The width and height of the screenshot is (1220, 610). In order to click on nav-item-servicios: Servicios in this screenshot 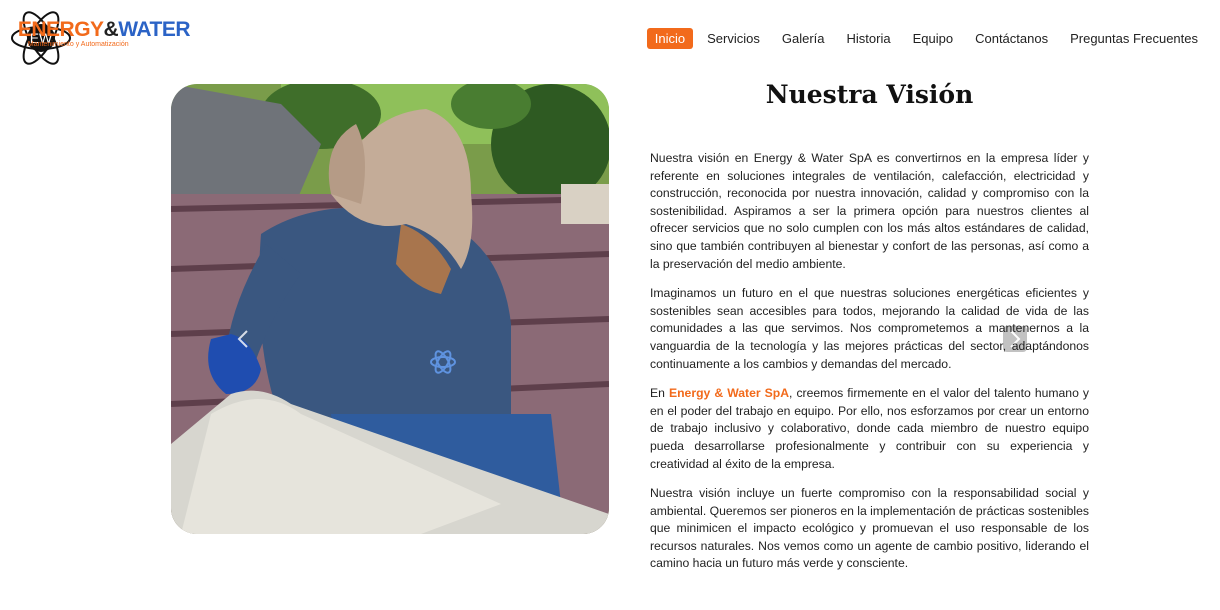, I will do `click(733, 38)`.